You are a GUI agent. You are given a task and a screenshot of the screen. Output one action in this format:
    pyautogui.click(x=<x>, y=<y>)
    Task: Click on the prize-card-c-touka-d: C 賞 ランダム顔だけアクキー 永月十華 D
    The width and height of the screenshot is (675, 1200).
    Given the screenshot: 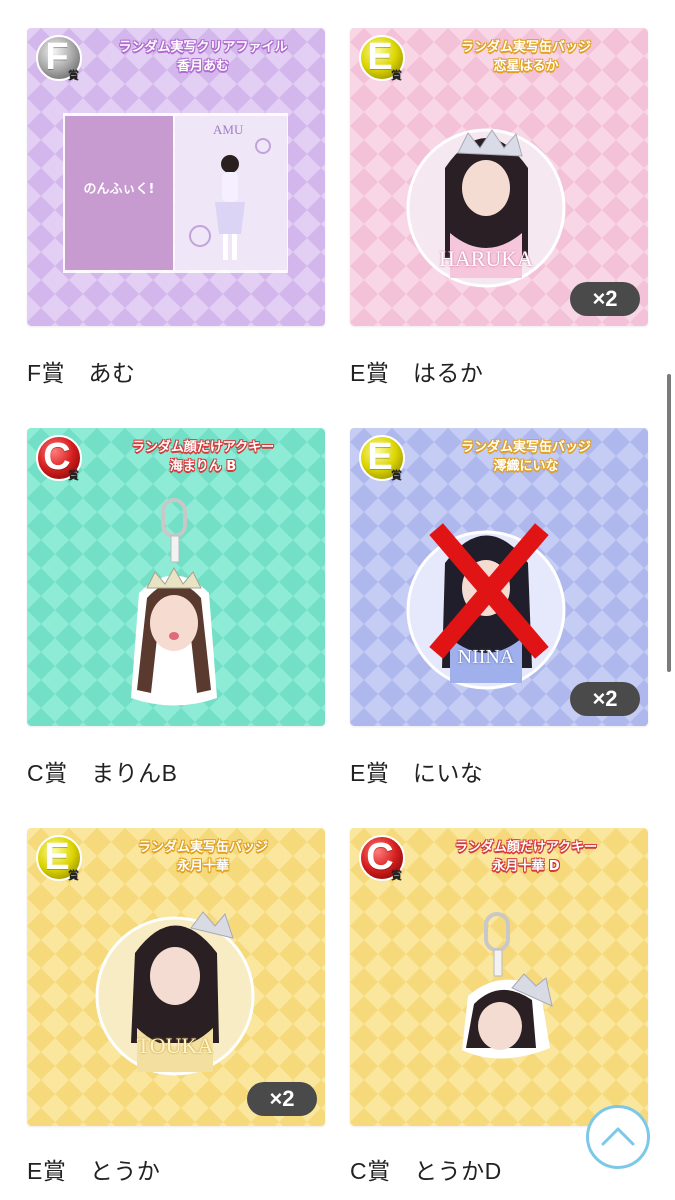 What is the action you would take?
    pyautogui.click(x=499, y=977)
    